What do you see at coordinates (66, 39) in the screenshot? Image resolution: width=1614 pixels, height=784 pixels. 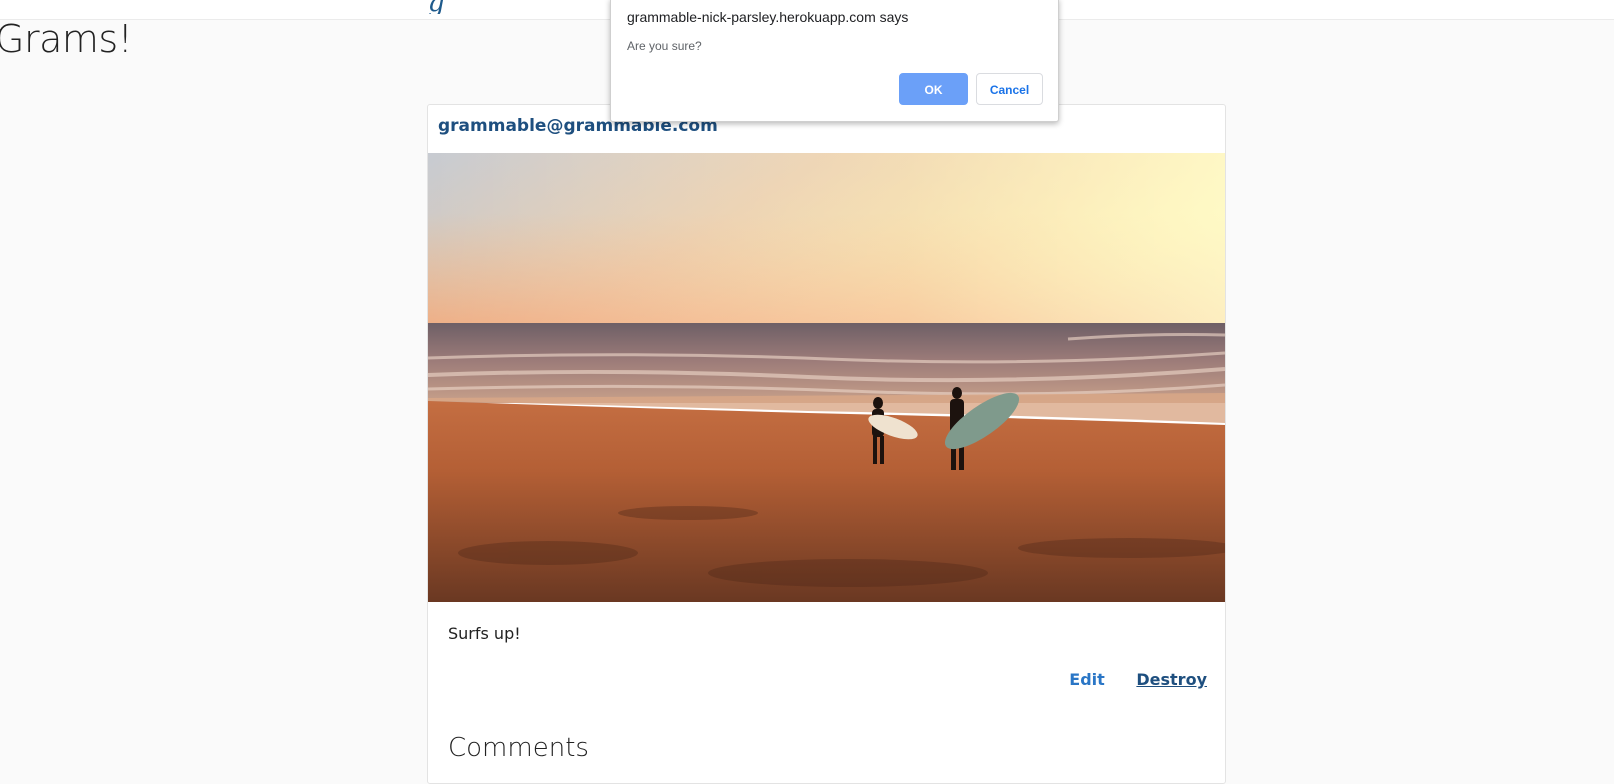 I see `page-title: Grams!` at bounding box center [66, 39].